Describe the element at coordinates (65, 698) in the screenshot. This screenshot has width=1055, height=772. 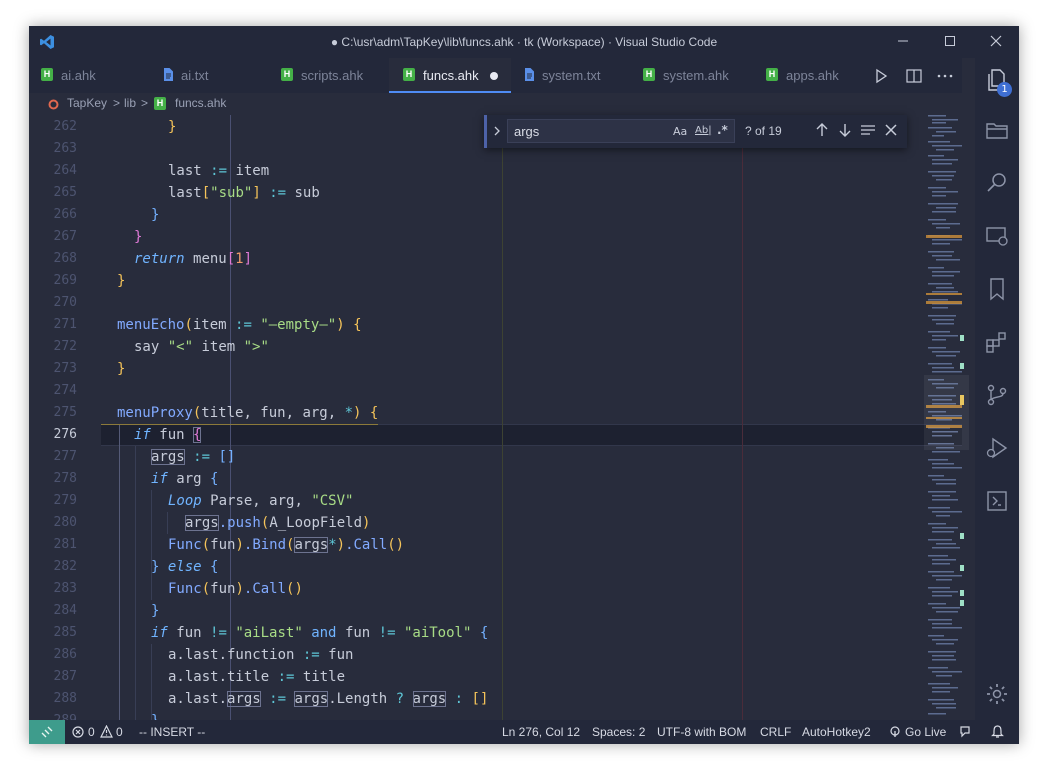
I see `line-number: 288` at that location.